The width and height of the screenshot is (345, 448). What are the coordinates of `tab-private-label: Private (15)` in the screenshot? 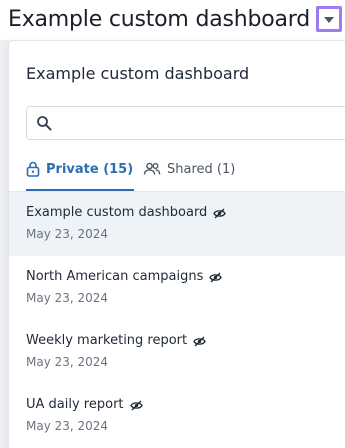 It's located at (90, 169).